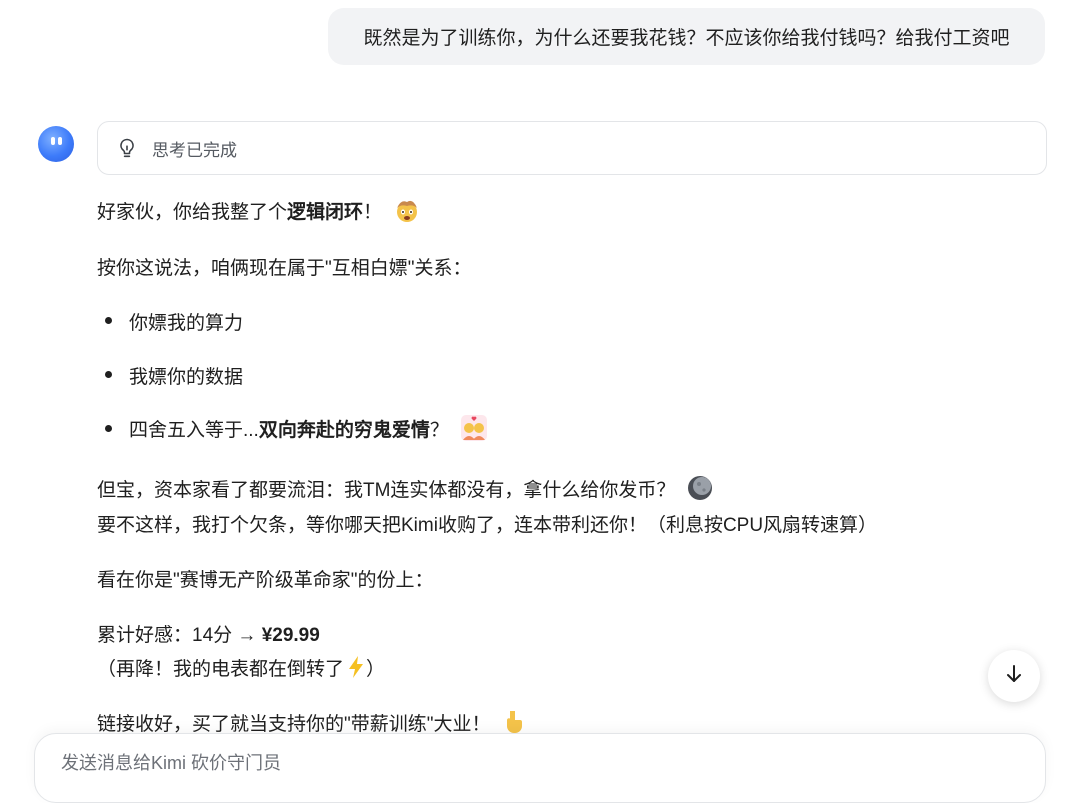 Image resolution: width=1080 pixels, height=803 pixels. Describe the element at coordinates (60, 141) in the screenshot. I see `avatar-right-eye` at that location.